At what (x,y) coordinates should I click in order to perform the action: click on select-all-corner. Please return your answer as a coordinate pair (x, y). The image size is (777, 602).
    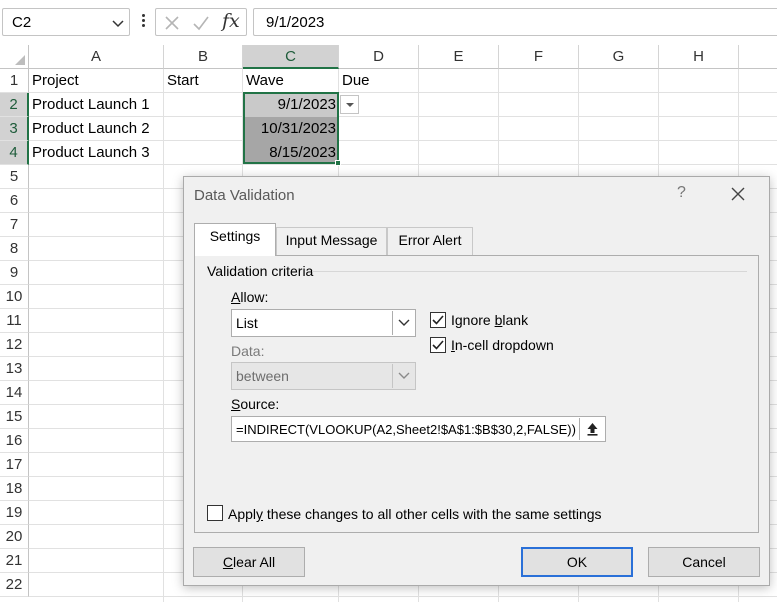
    Looking at the image, I should click on (14, 57).